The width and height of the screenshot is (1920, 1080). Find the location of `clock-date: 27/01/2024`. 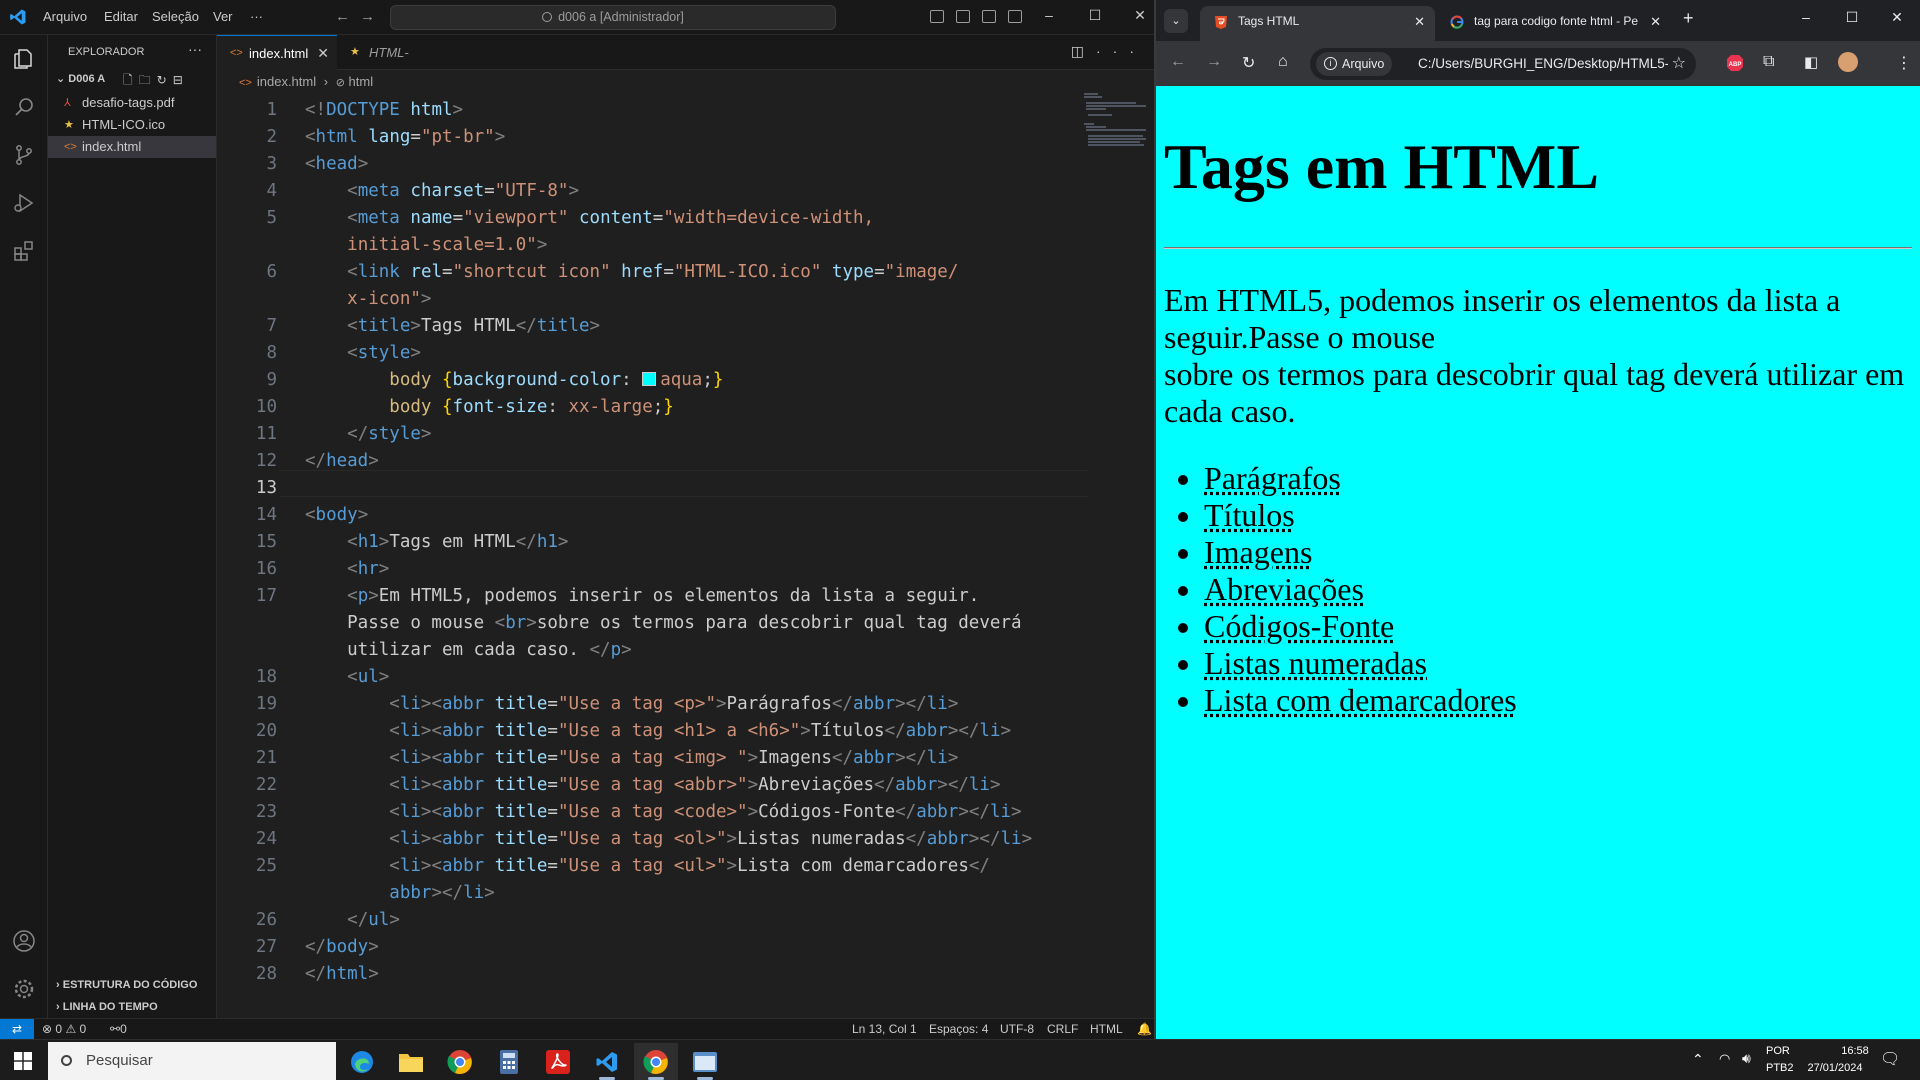

clock-date: 27/01/2024 is located at coordinates (1835, 1068).